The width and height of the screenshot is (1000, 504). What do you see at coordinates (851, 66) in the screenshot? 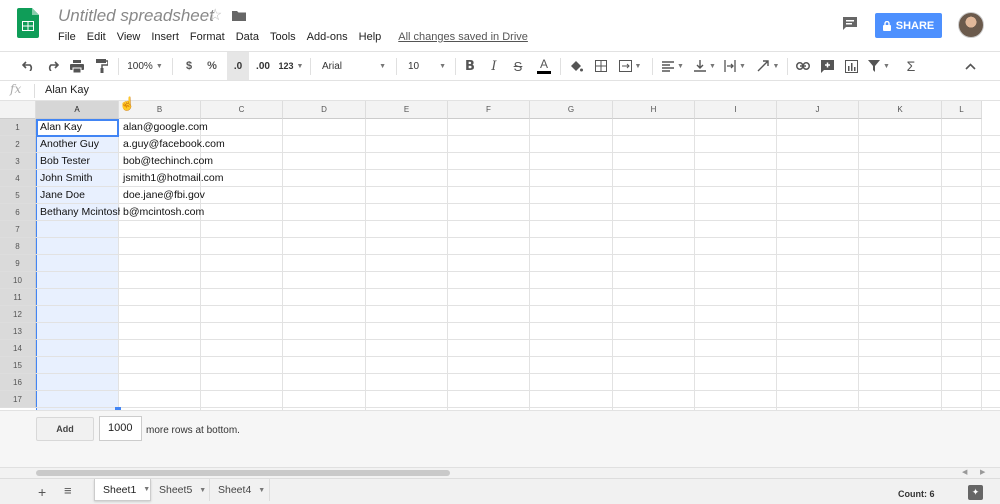
I see `chart-icon` at bounding box center [851, 66].